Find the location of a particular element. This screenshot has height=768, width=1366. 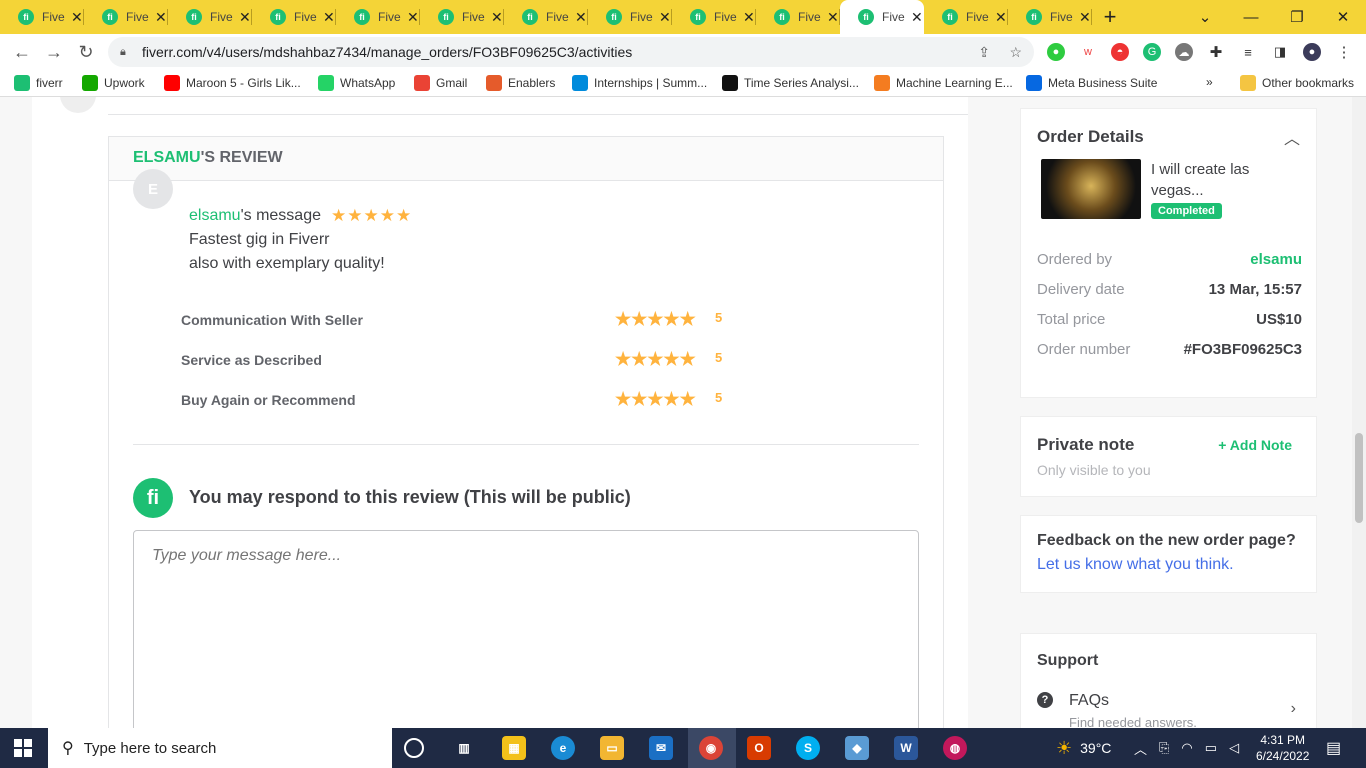

new-tab-plus-icon: + is located at coordinates (1110, 17).